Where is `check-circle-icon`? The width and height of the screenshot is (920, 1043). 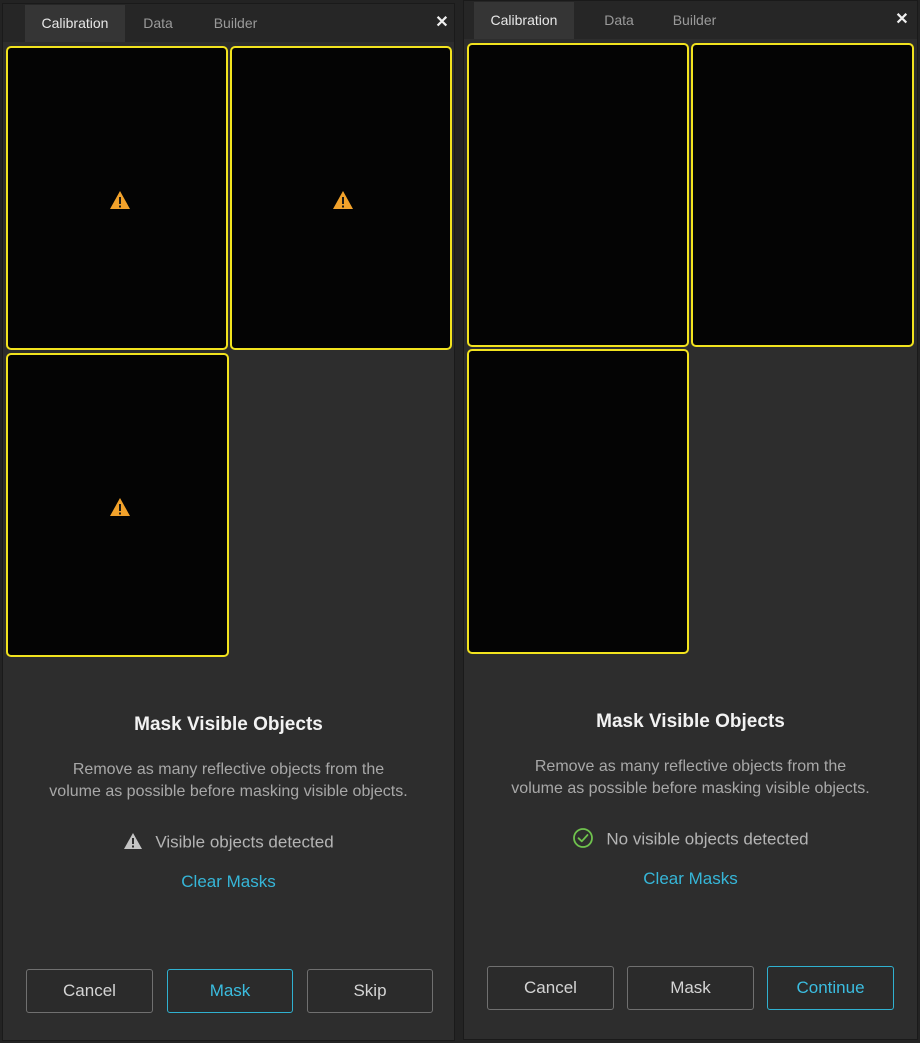 check-circle-icon is located at coordinates (583, 837).